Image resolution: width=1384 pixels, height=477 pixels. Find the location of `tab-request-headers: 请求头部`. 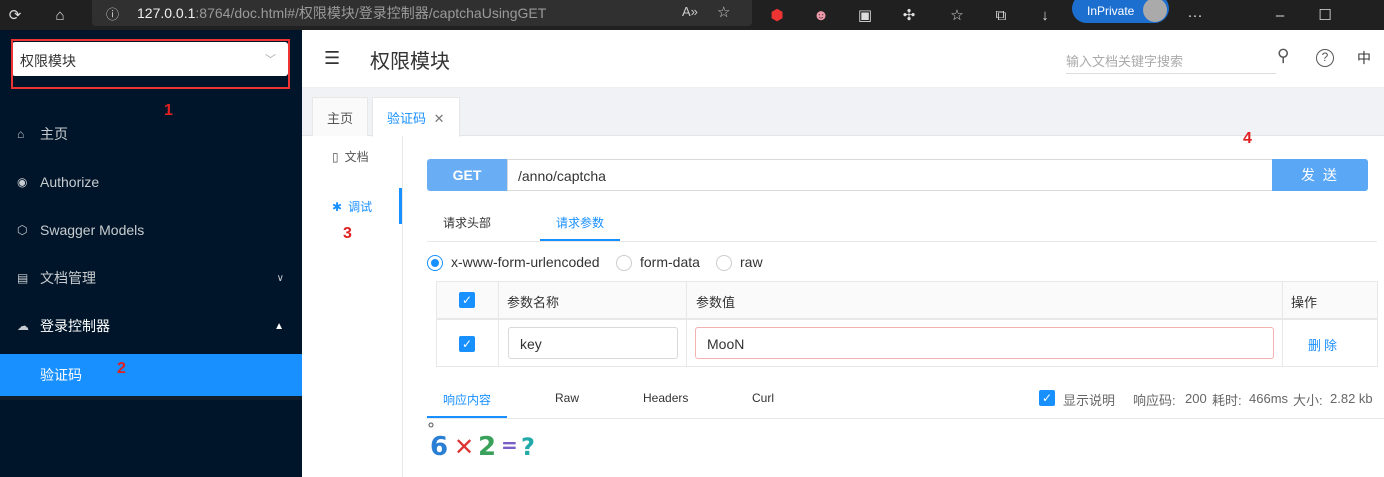

tab-request-headers: 请求头部 is located at coordinates (467, 222).